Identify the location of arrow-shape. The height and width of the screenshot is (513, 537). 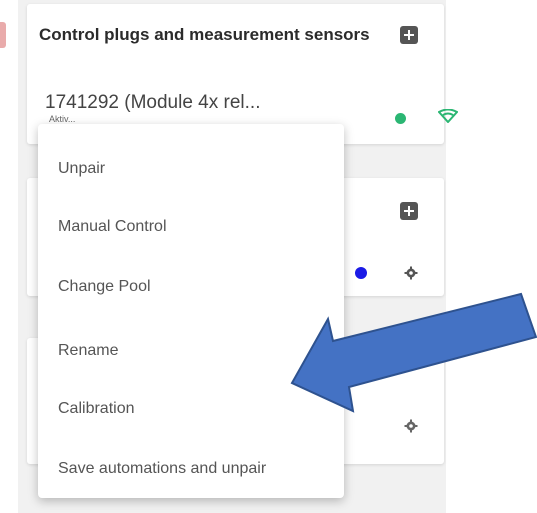
(413, 352).